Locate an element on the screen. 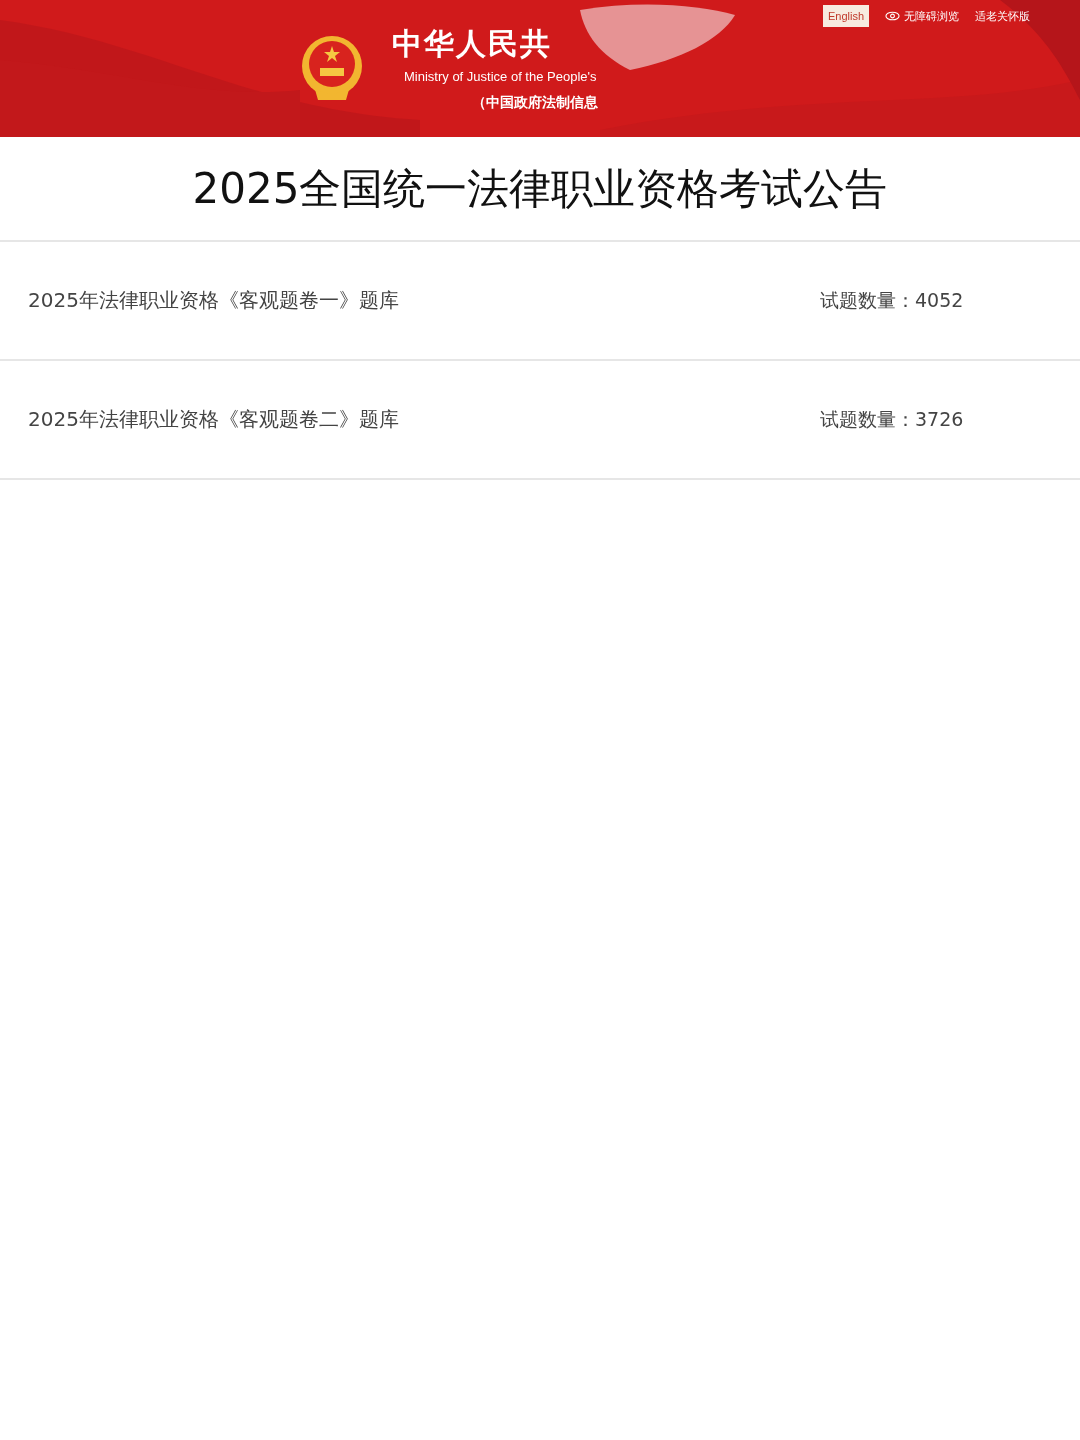 The image size is (1080, 1440). accessibility-link: 无障碍浏览 is located at coordinates (931, 16).